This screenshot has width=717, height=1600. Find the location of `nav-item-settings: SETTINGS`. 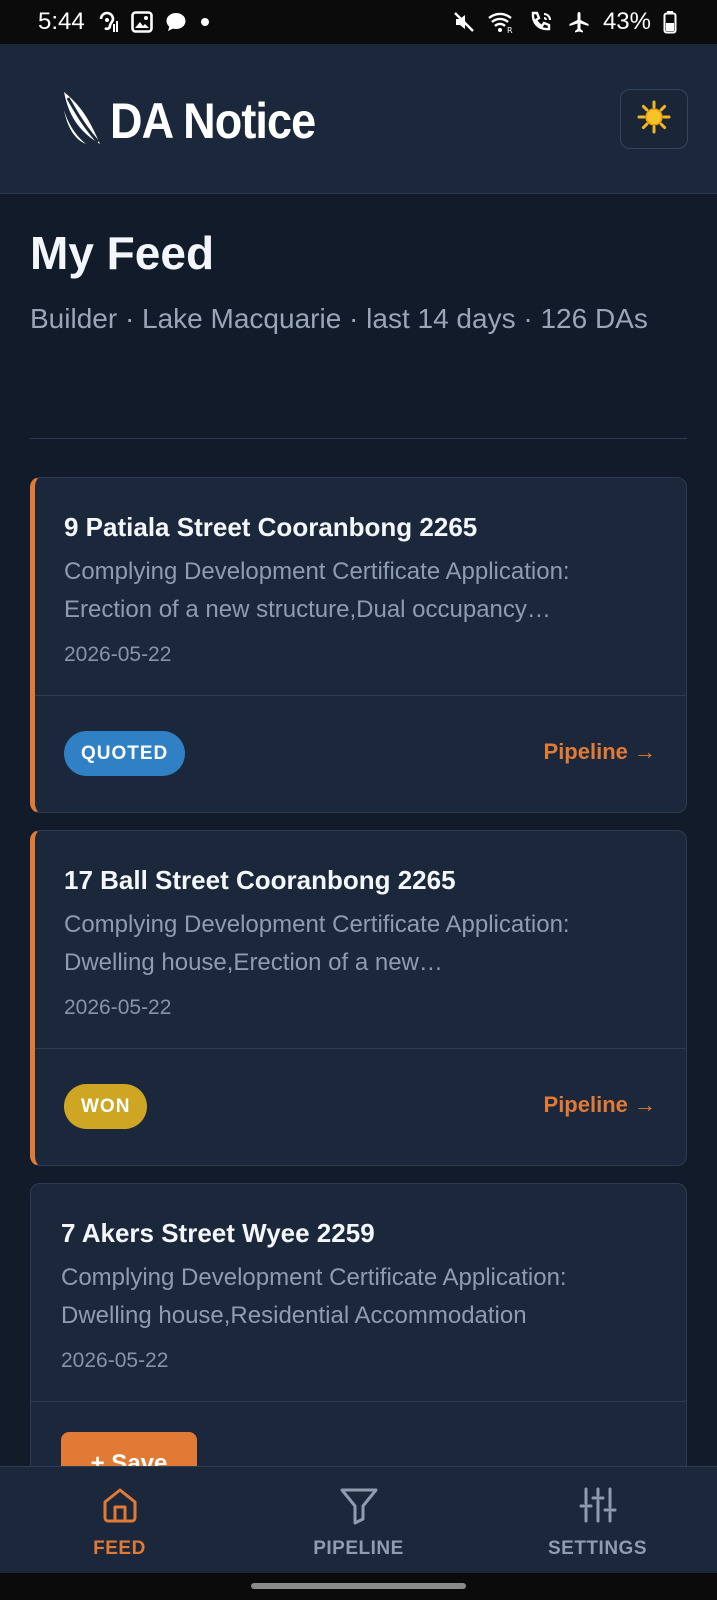

nav-item-settings: SETTINGS is located at coordinates (597, 1520).